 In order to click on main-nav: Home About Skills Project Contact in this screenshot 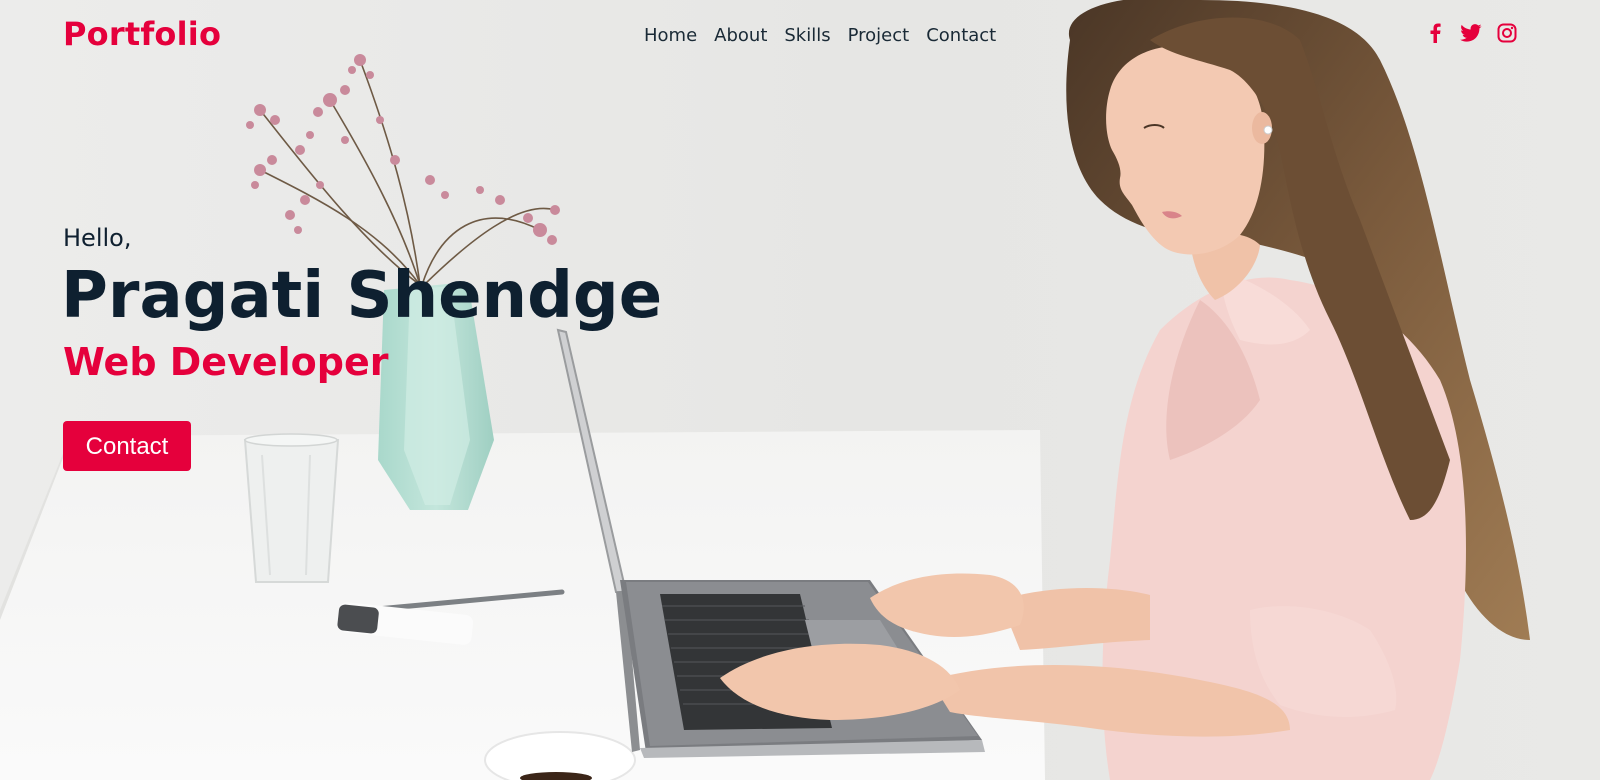, I will do `click(820, 36)`.